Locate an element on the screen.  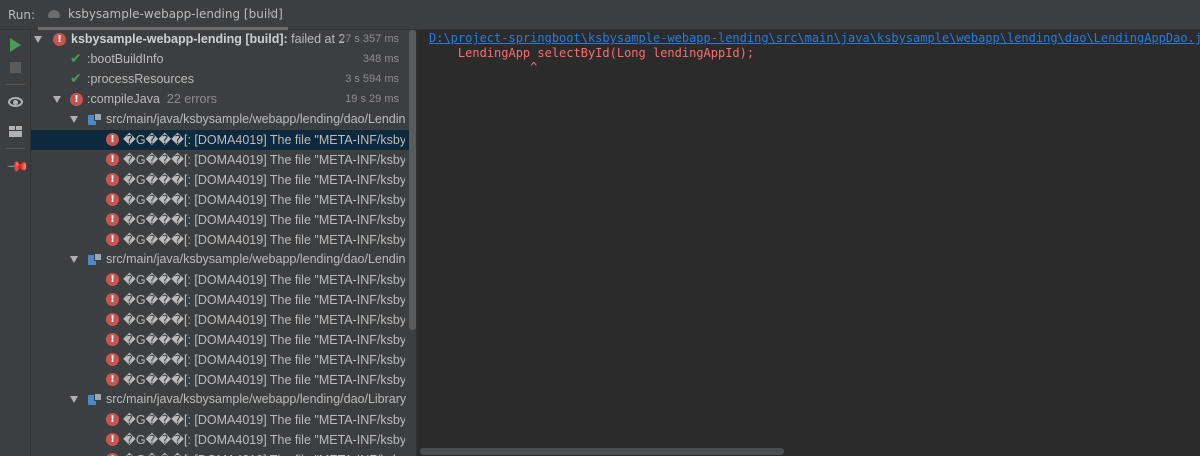
task-duration: 348 ms is located at coordinates (380, 59).